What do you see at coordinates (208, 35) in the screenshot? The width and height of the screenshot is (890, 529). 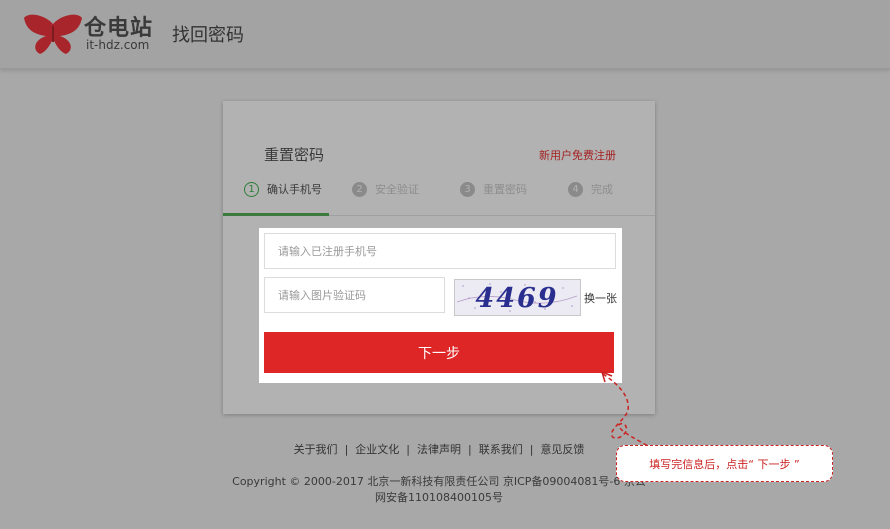 I see `page-title: 找回密码` at bounding box center [208, 35].